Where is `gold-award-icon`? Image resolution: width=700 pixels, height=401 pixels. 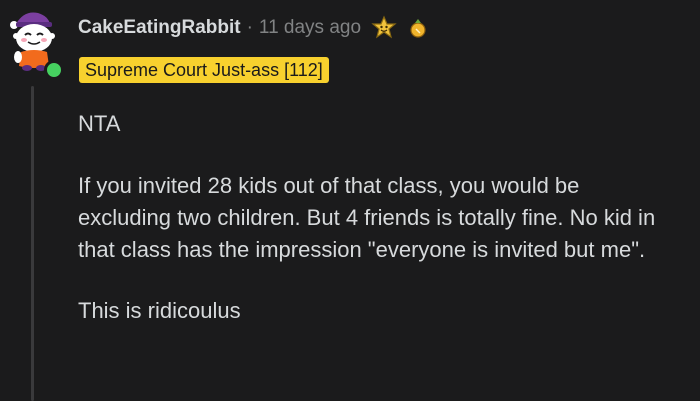 gold-award-icon is located at coordinates (418, 28).